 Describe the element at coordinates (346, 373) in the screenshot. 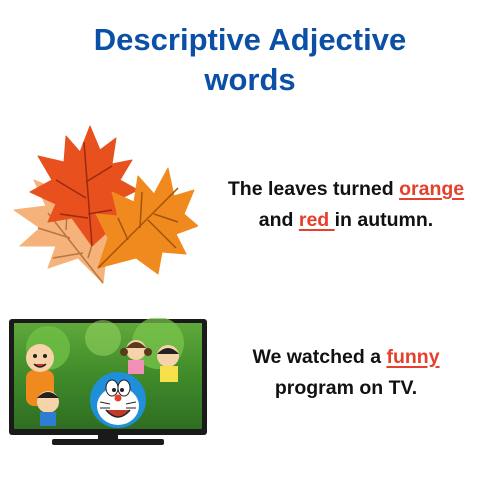

I see `example-sentence-tv: We watched a funny program on TV.` at that location.